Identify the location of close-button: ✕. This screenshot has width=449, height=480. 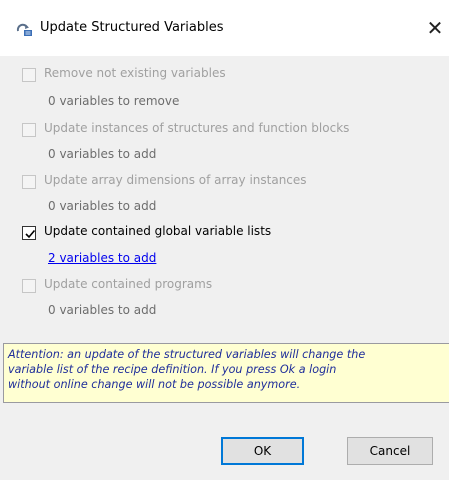
(435, 28).